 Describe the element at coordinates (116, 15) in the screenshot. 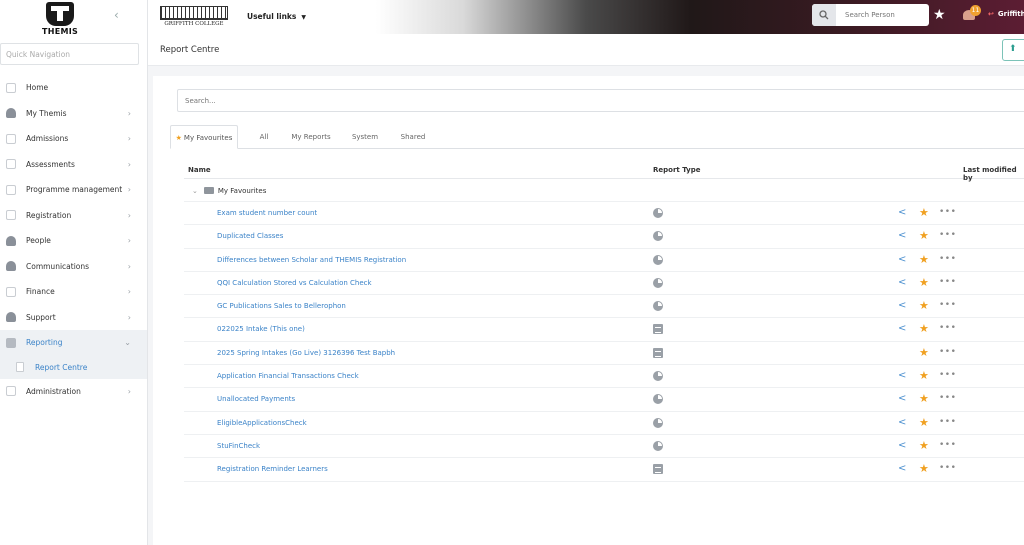

I see `collapse-sidebar-icon: ‹` at that location.